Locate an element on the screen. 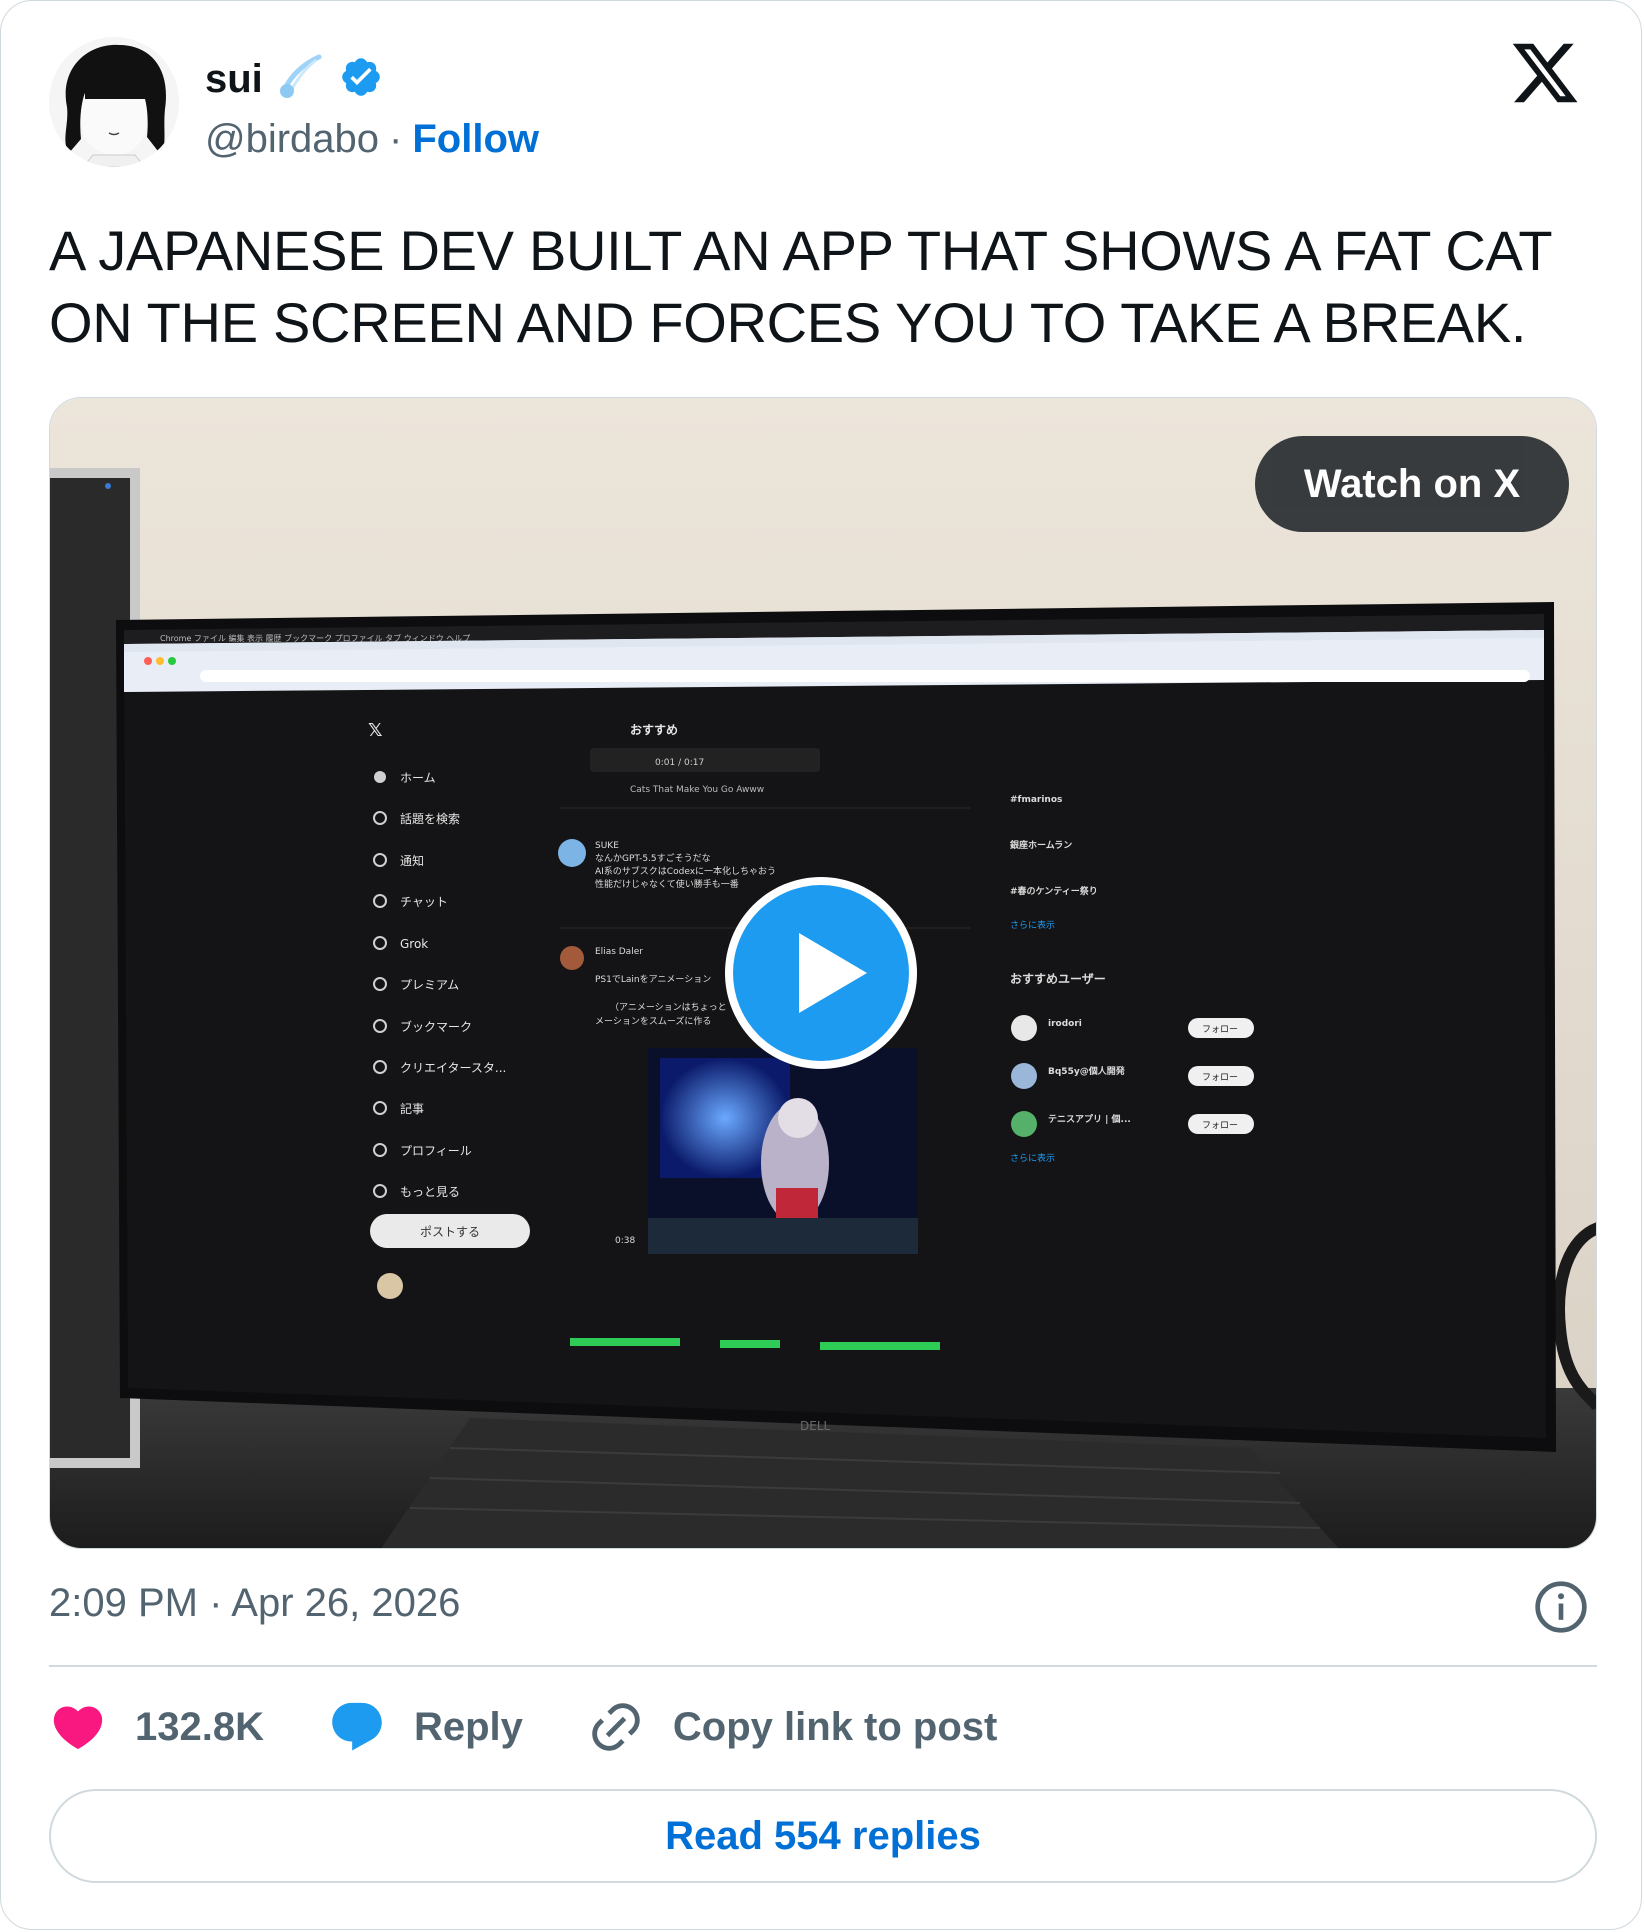  comet-emoji-icon is located at coordinates (301, 79).